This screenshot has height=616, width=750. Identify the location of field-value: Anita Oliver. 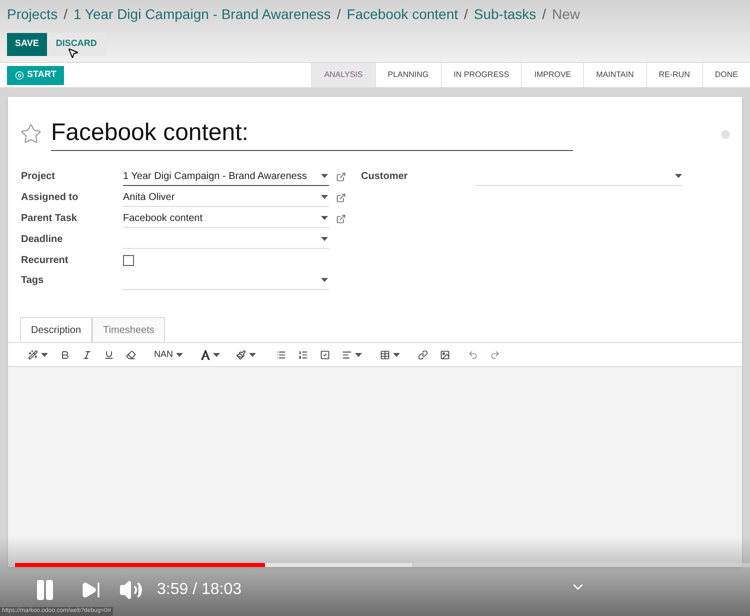
(149, 197).